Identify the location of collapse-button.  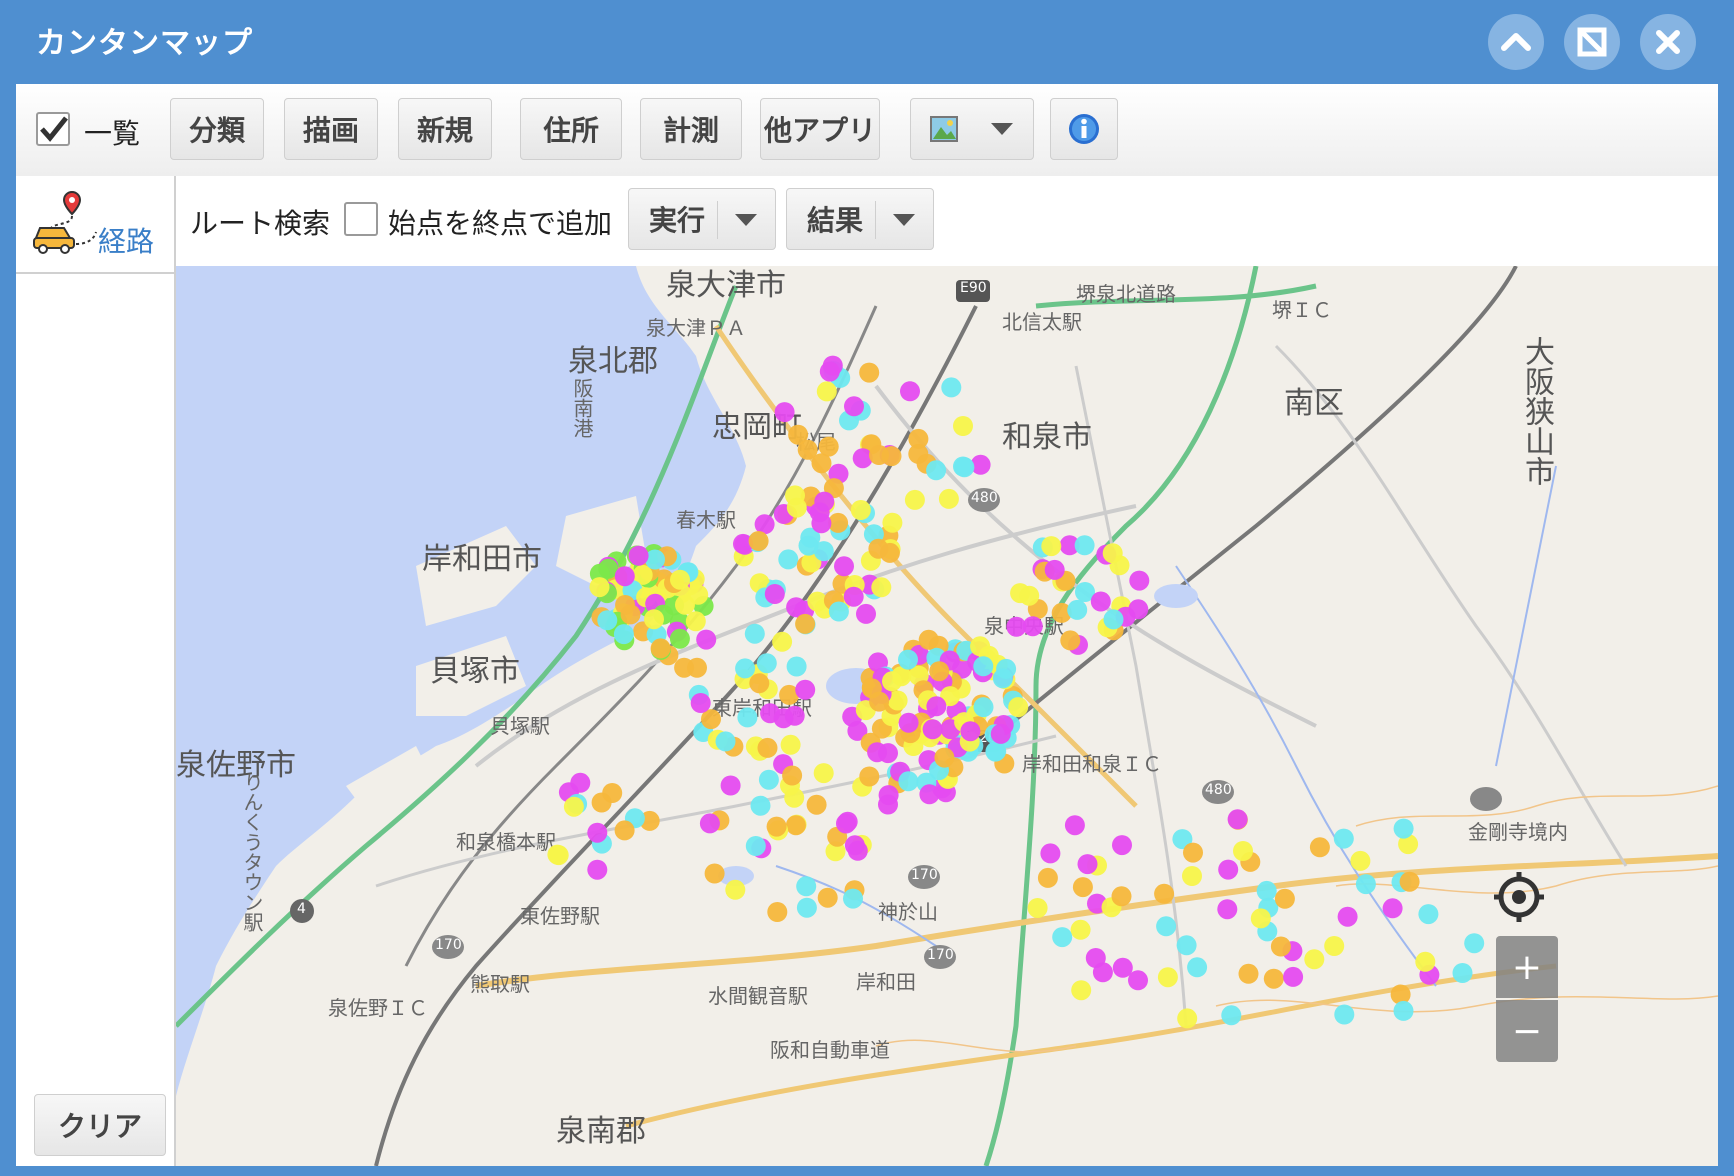
(1516, 42).